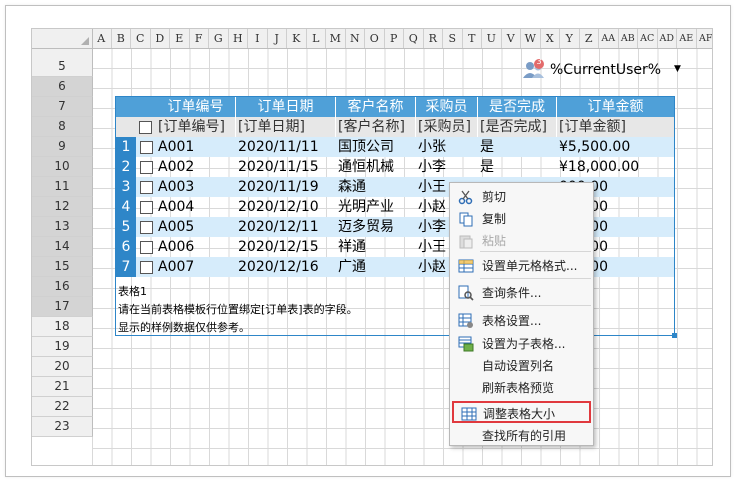 Image resolution: width=736 pixels, height=481 pixels. I want to click on menu-item-resize-table: 调整表格大小, so click(521, 412).